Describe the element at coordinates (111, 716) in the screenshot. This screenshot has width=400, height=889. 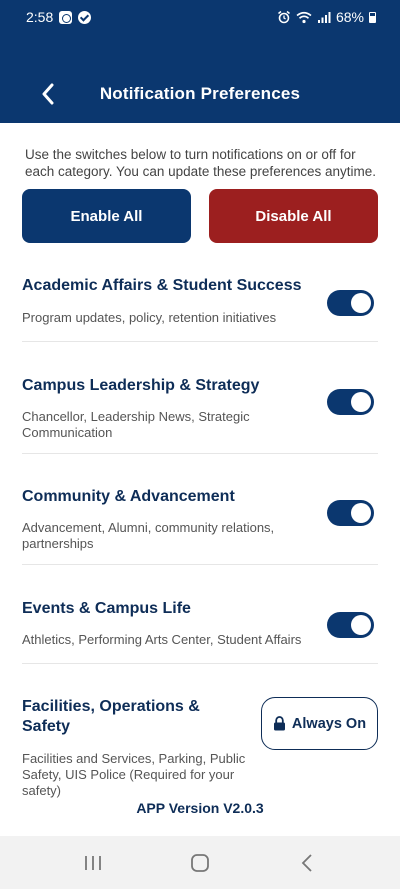
I see `category-title: Facilities, Operations & Safety` at that location.